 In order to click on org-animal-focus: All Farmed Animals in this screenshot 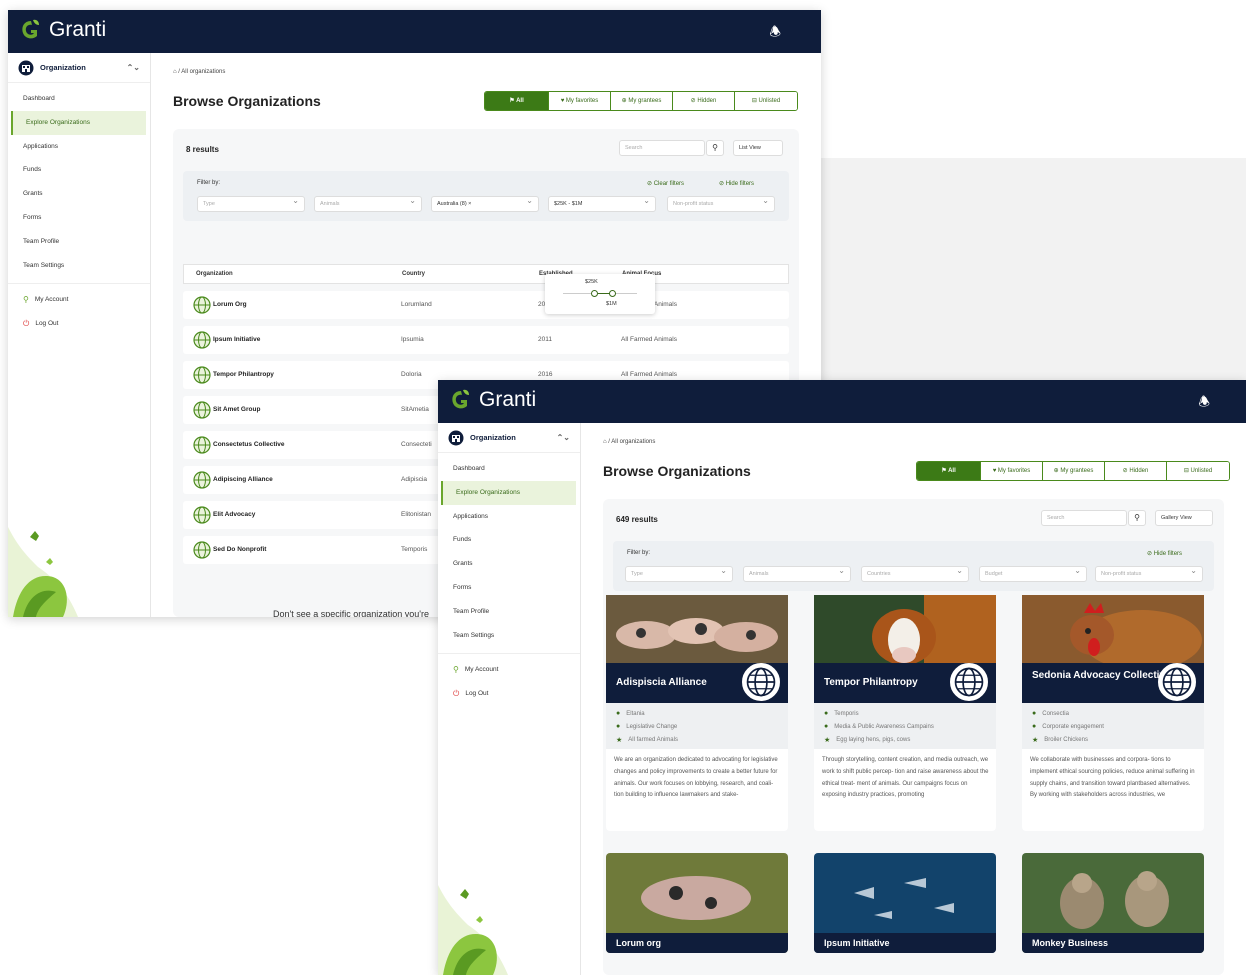, I will do `click(649, 374)`.